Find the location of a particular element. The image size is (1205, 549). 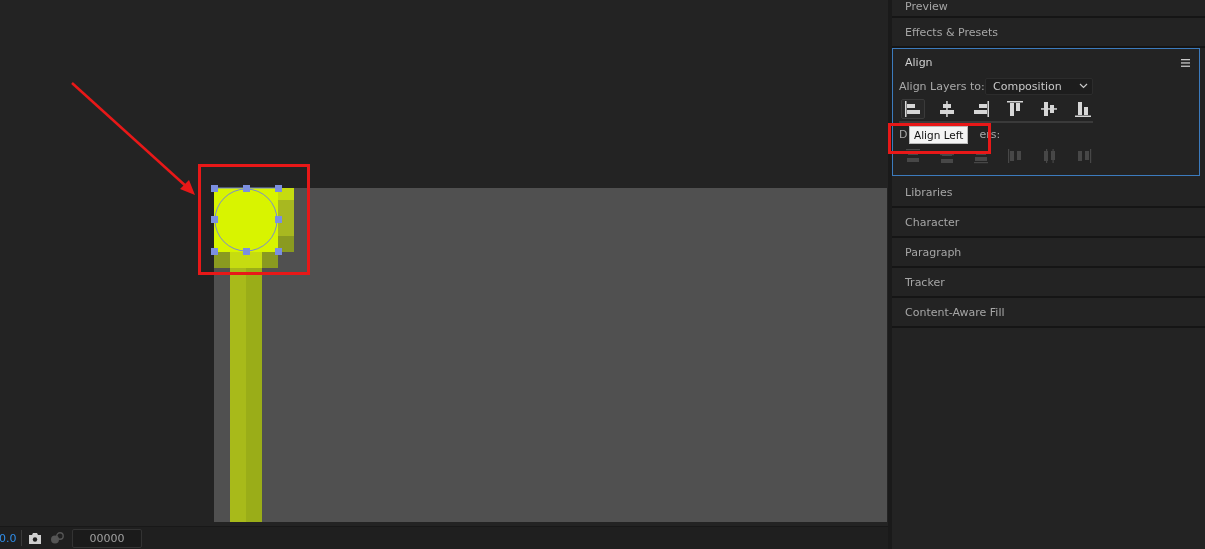

tooltip: Align Left is located at coordinates (939, 135).